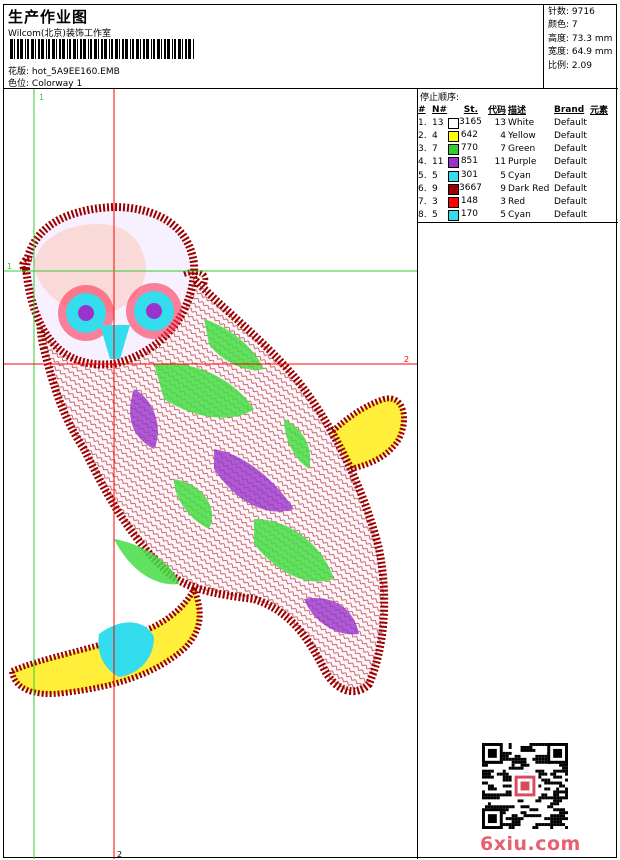 The width and height of the screenshot is (620, 860). Describe the element at coordinates (530, 844) in the screenshot. I see `site-logo: 6xiu.com` at that location.